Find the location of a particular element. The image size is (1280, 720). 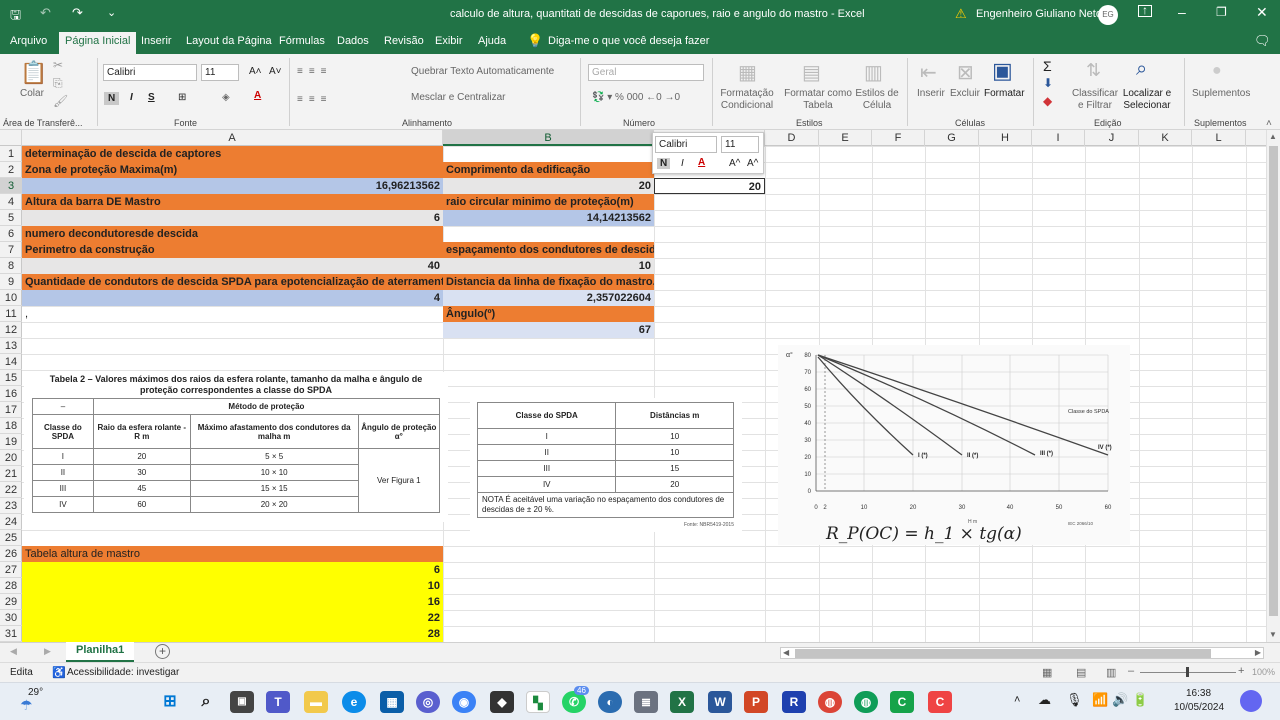

app-icon-2: ◎ is located at coordinates (428, 702).